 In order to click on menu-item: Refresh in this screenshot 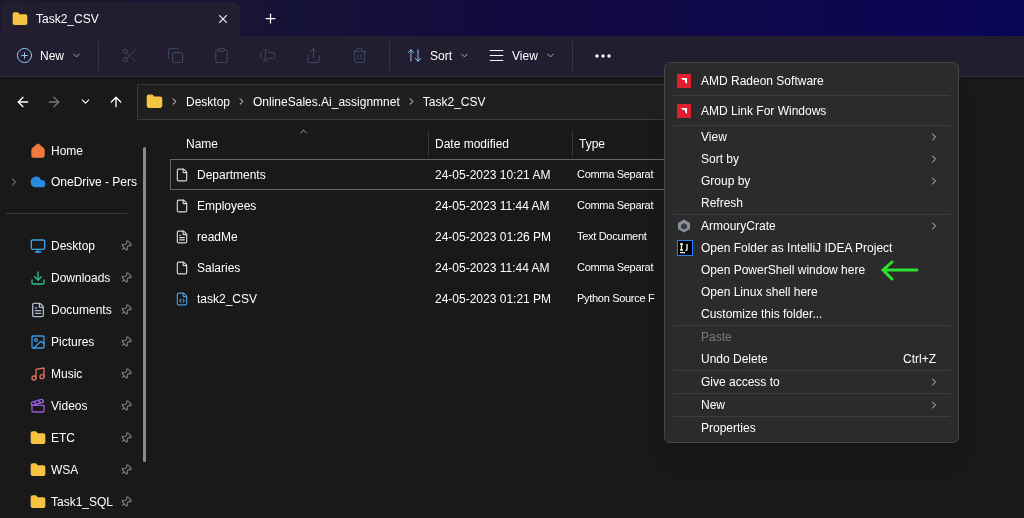, I will do `click(811, 203)`.